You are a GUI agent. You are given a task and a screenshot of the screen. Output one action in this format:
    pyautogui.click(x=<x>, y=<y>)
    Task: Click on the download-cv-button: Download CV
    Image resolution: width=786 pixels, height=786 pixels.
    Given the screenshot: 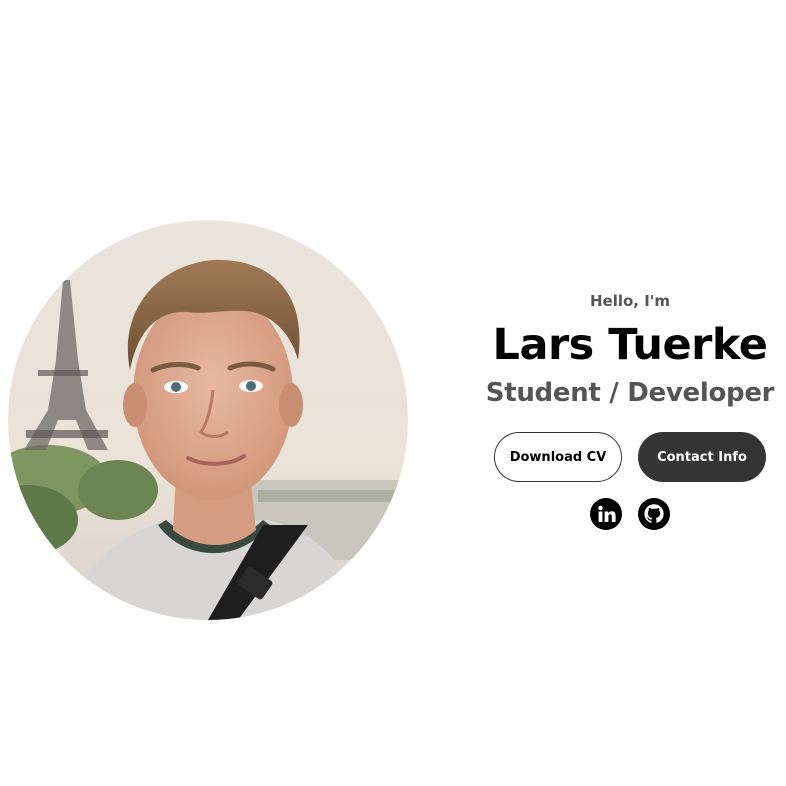 What is the action you would take?
    pyautogui.click(x=558, y=457)
    